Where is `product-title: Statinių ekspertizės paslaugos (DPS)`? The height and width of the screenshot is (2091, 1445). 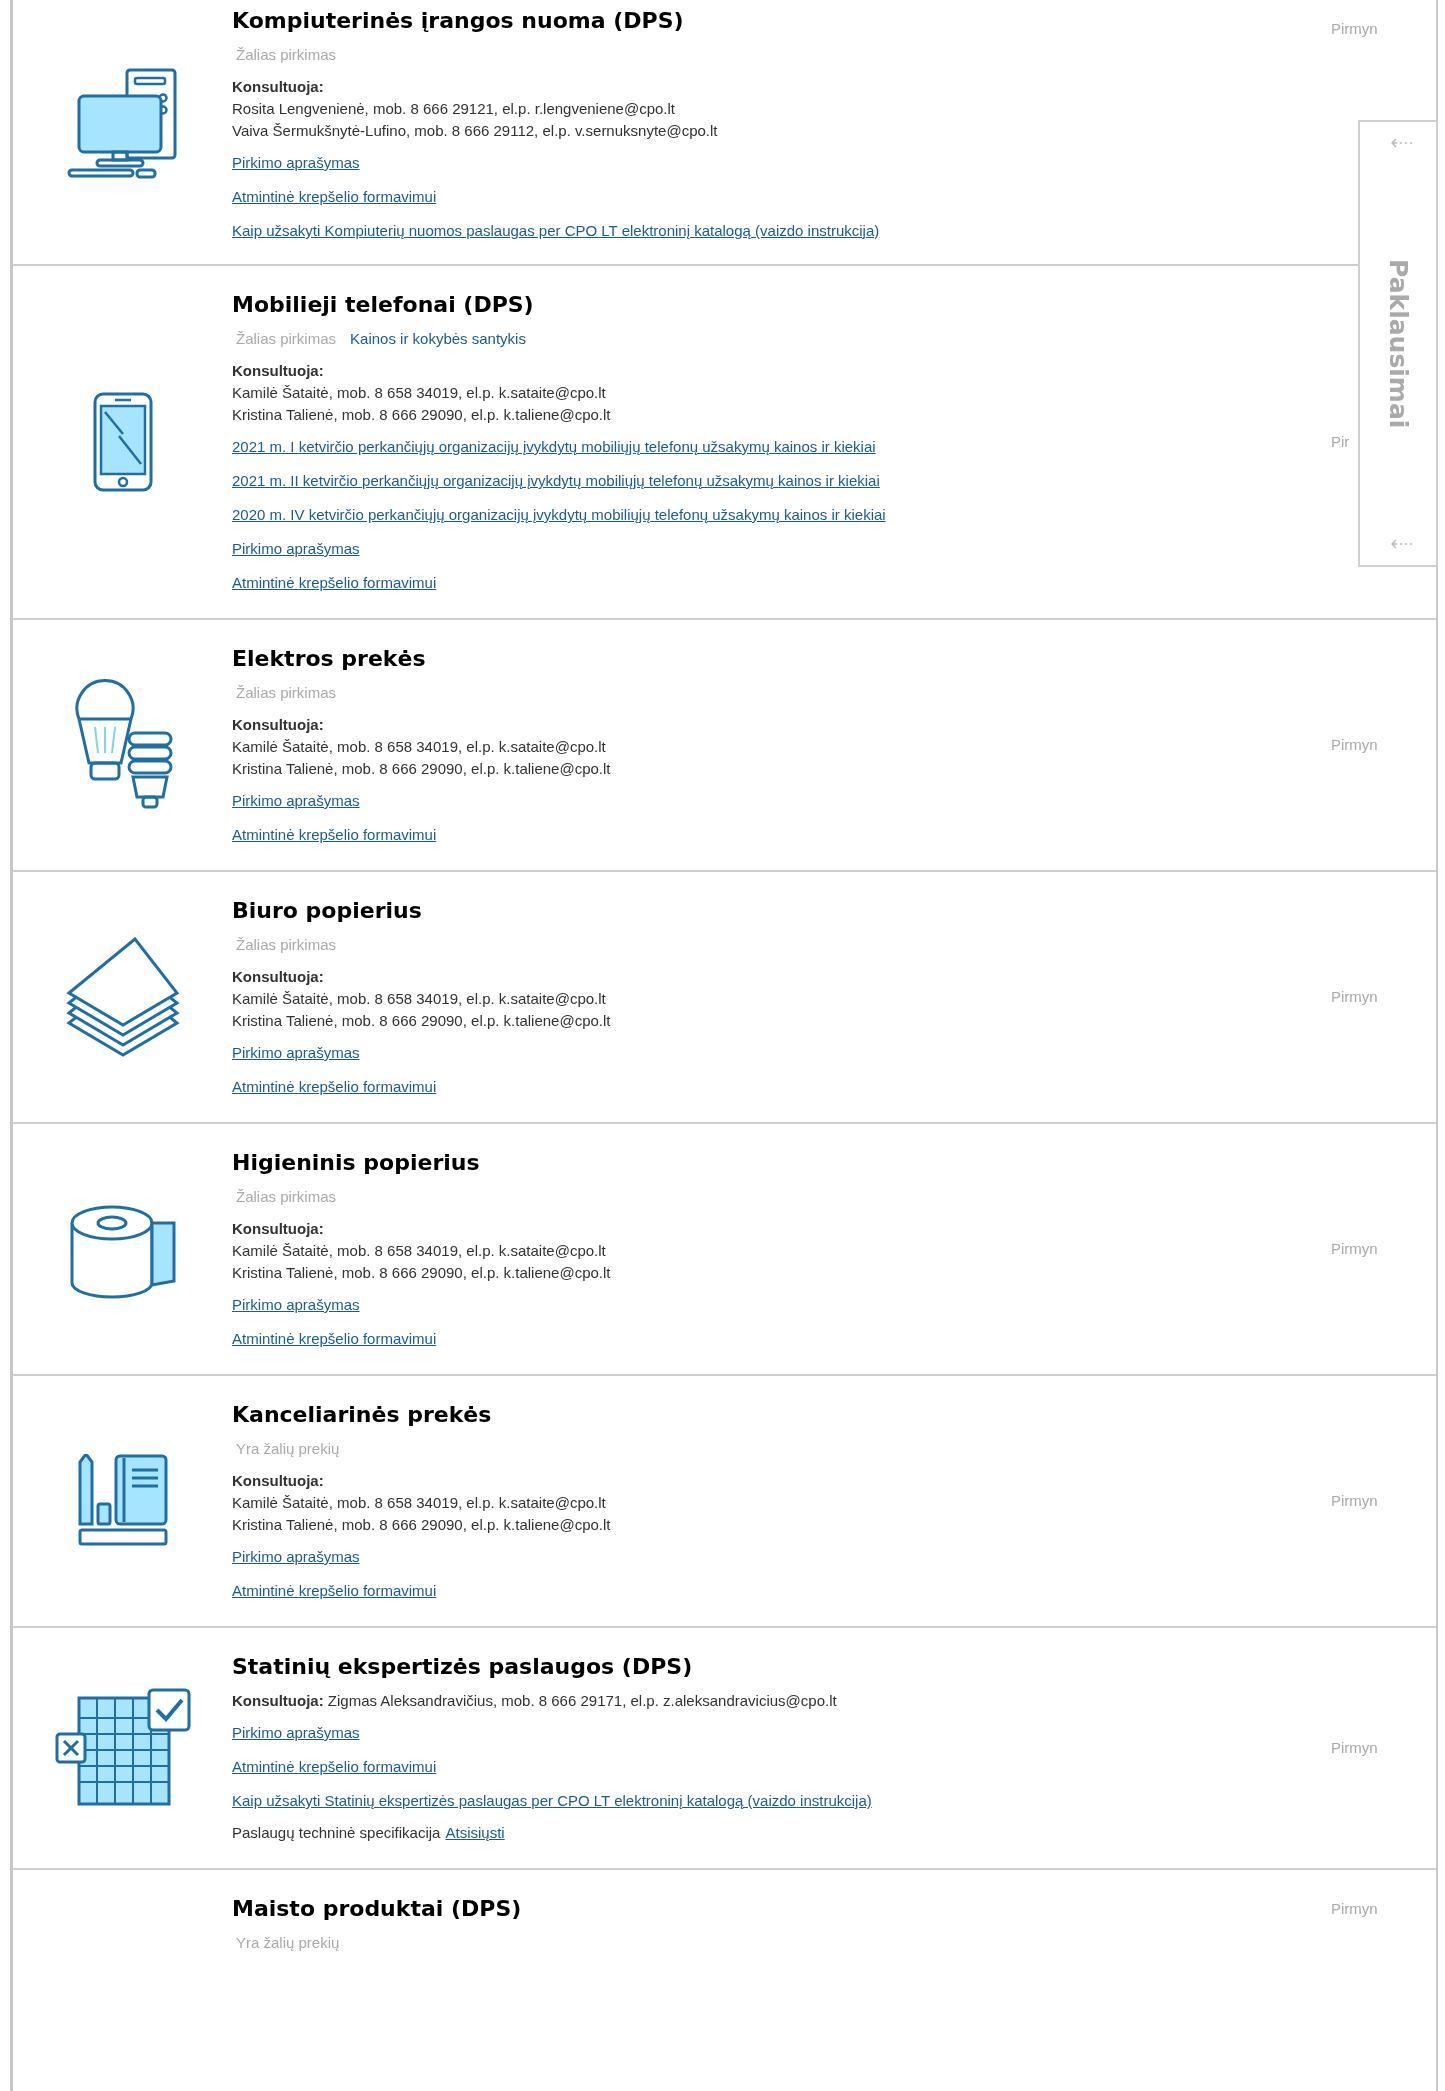
product-title: Statinių ekspertizės paslaugos (DPS) is located at coordinates (462, 1667).